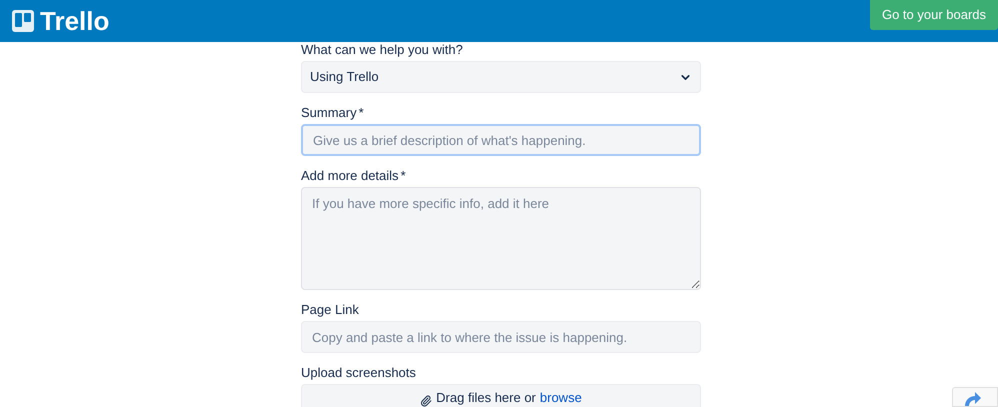  What do you see at coordinates (426, 401) in the screenshot?
I see `paperclip-icon` at bounding box center [426, 401].